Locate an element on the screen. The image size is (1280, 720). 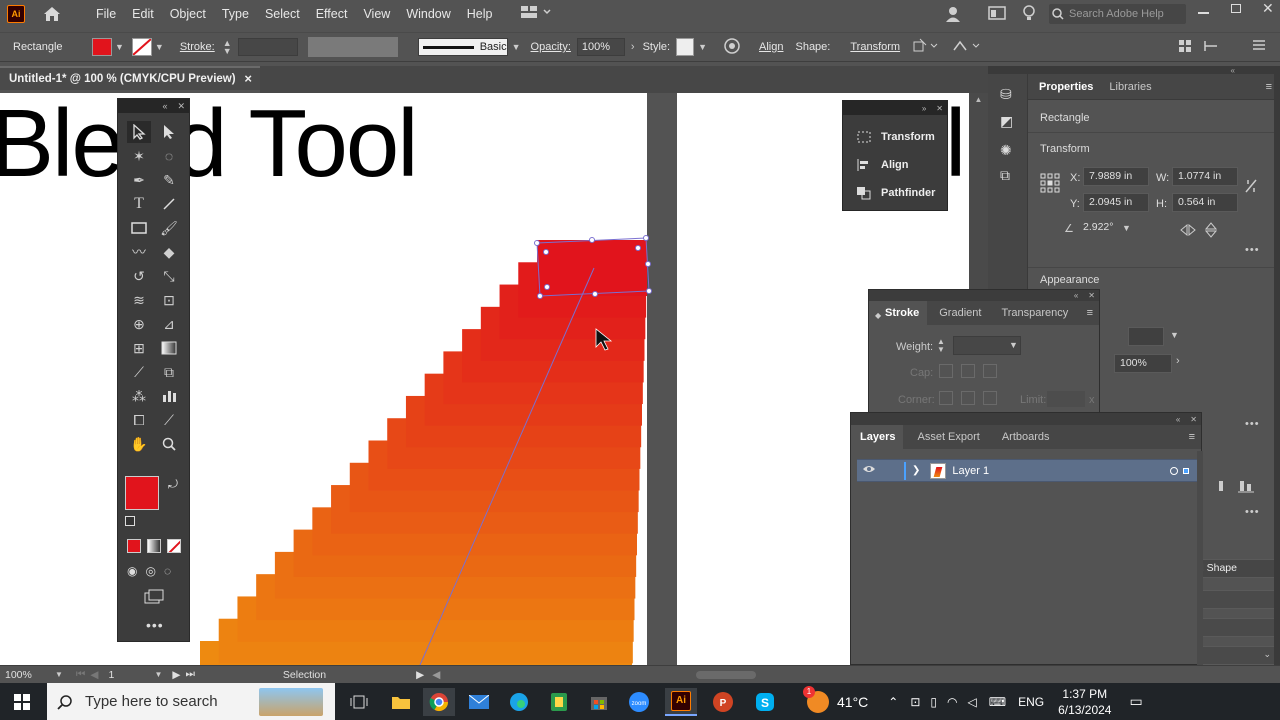
miter-join-icon is located at coordinates (946, 398).